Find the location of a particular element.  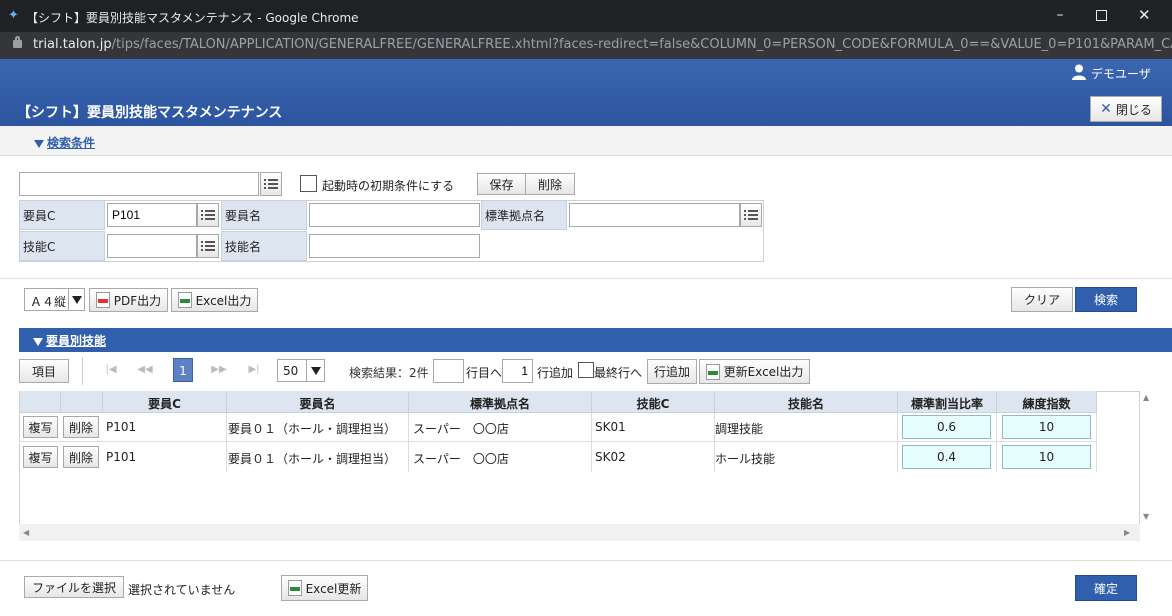

close-label: 閉じる is located at coordinates (1133, 109).